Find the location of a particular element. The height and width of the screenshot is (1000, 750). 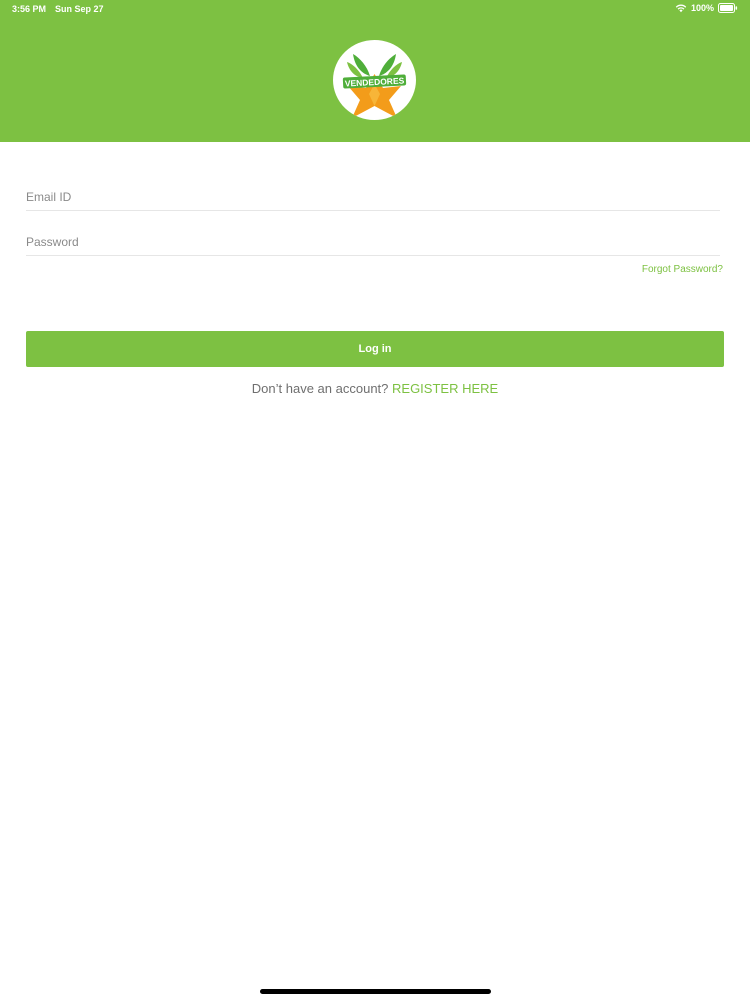

register-prompt-text: Don’t have an account? is located at coordinates (322, 388).